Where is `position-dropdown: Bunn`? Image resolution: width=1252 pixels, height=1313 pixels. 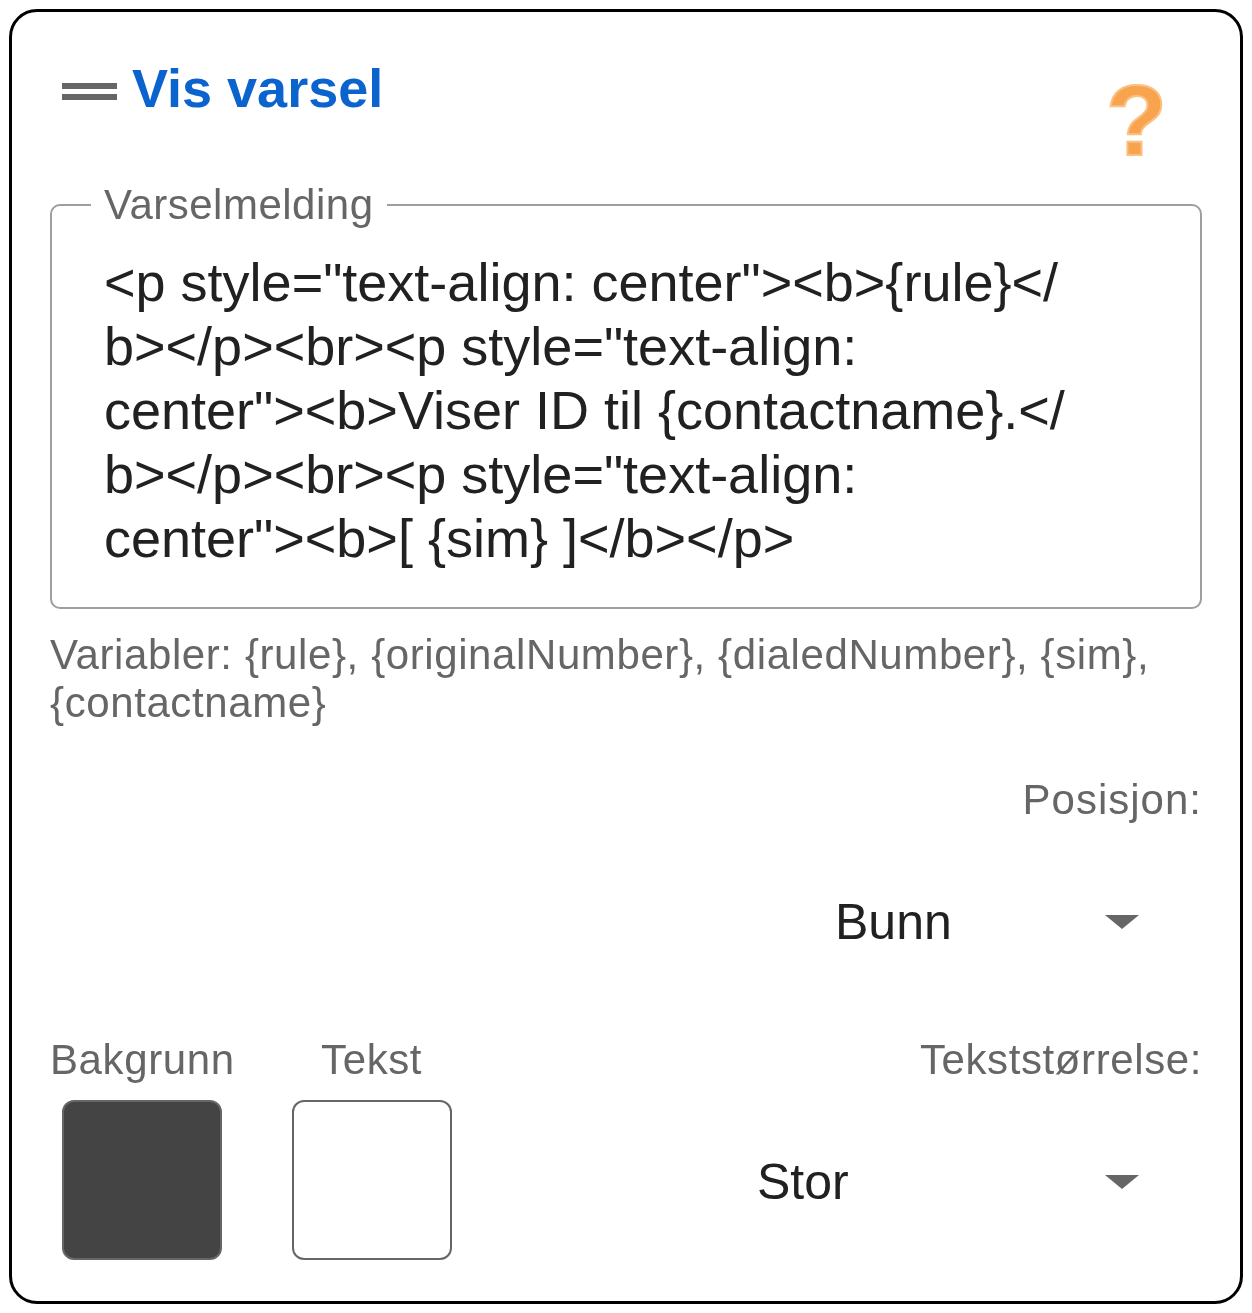 position-dropdown: Bunn is located at coordinates (1001, 922).